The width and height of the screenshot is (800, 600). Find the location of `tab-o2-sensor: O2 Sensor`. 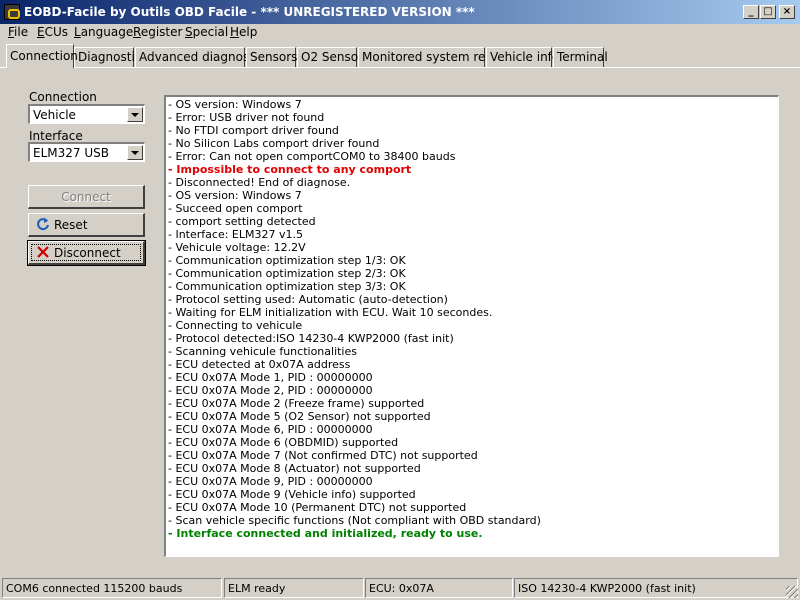

tab-o2-sensor: O2 Sensor is located at coordinates (330, 57).